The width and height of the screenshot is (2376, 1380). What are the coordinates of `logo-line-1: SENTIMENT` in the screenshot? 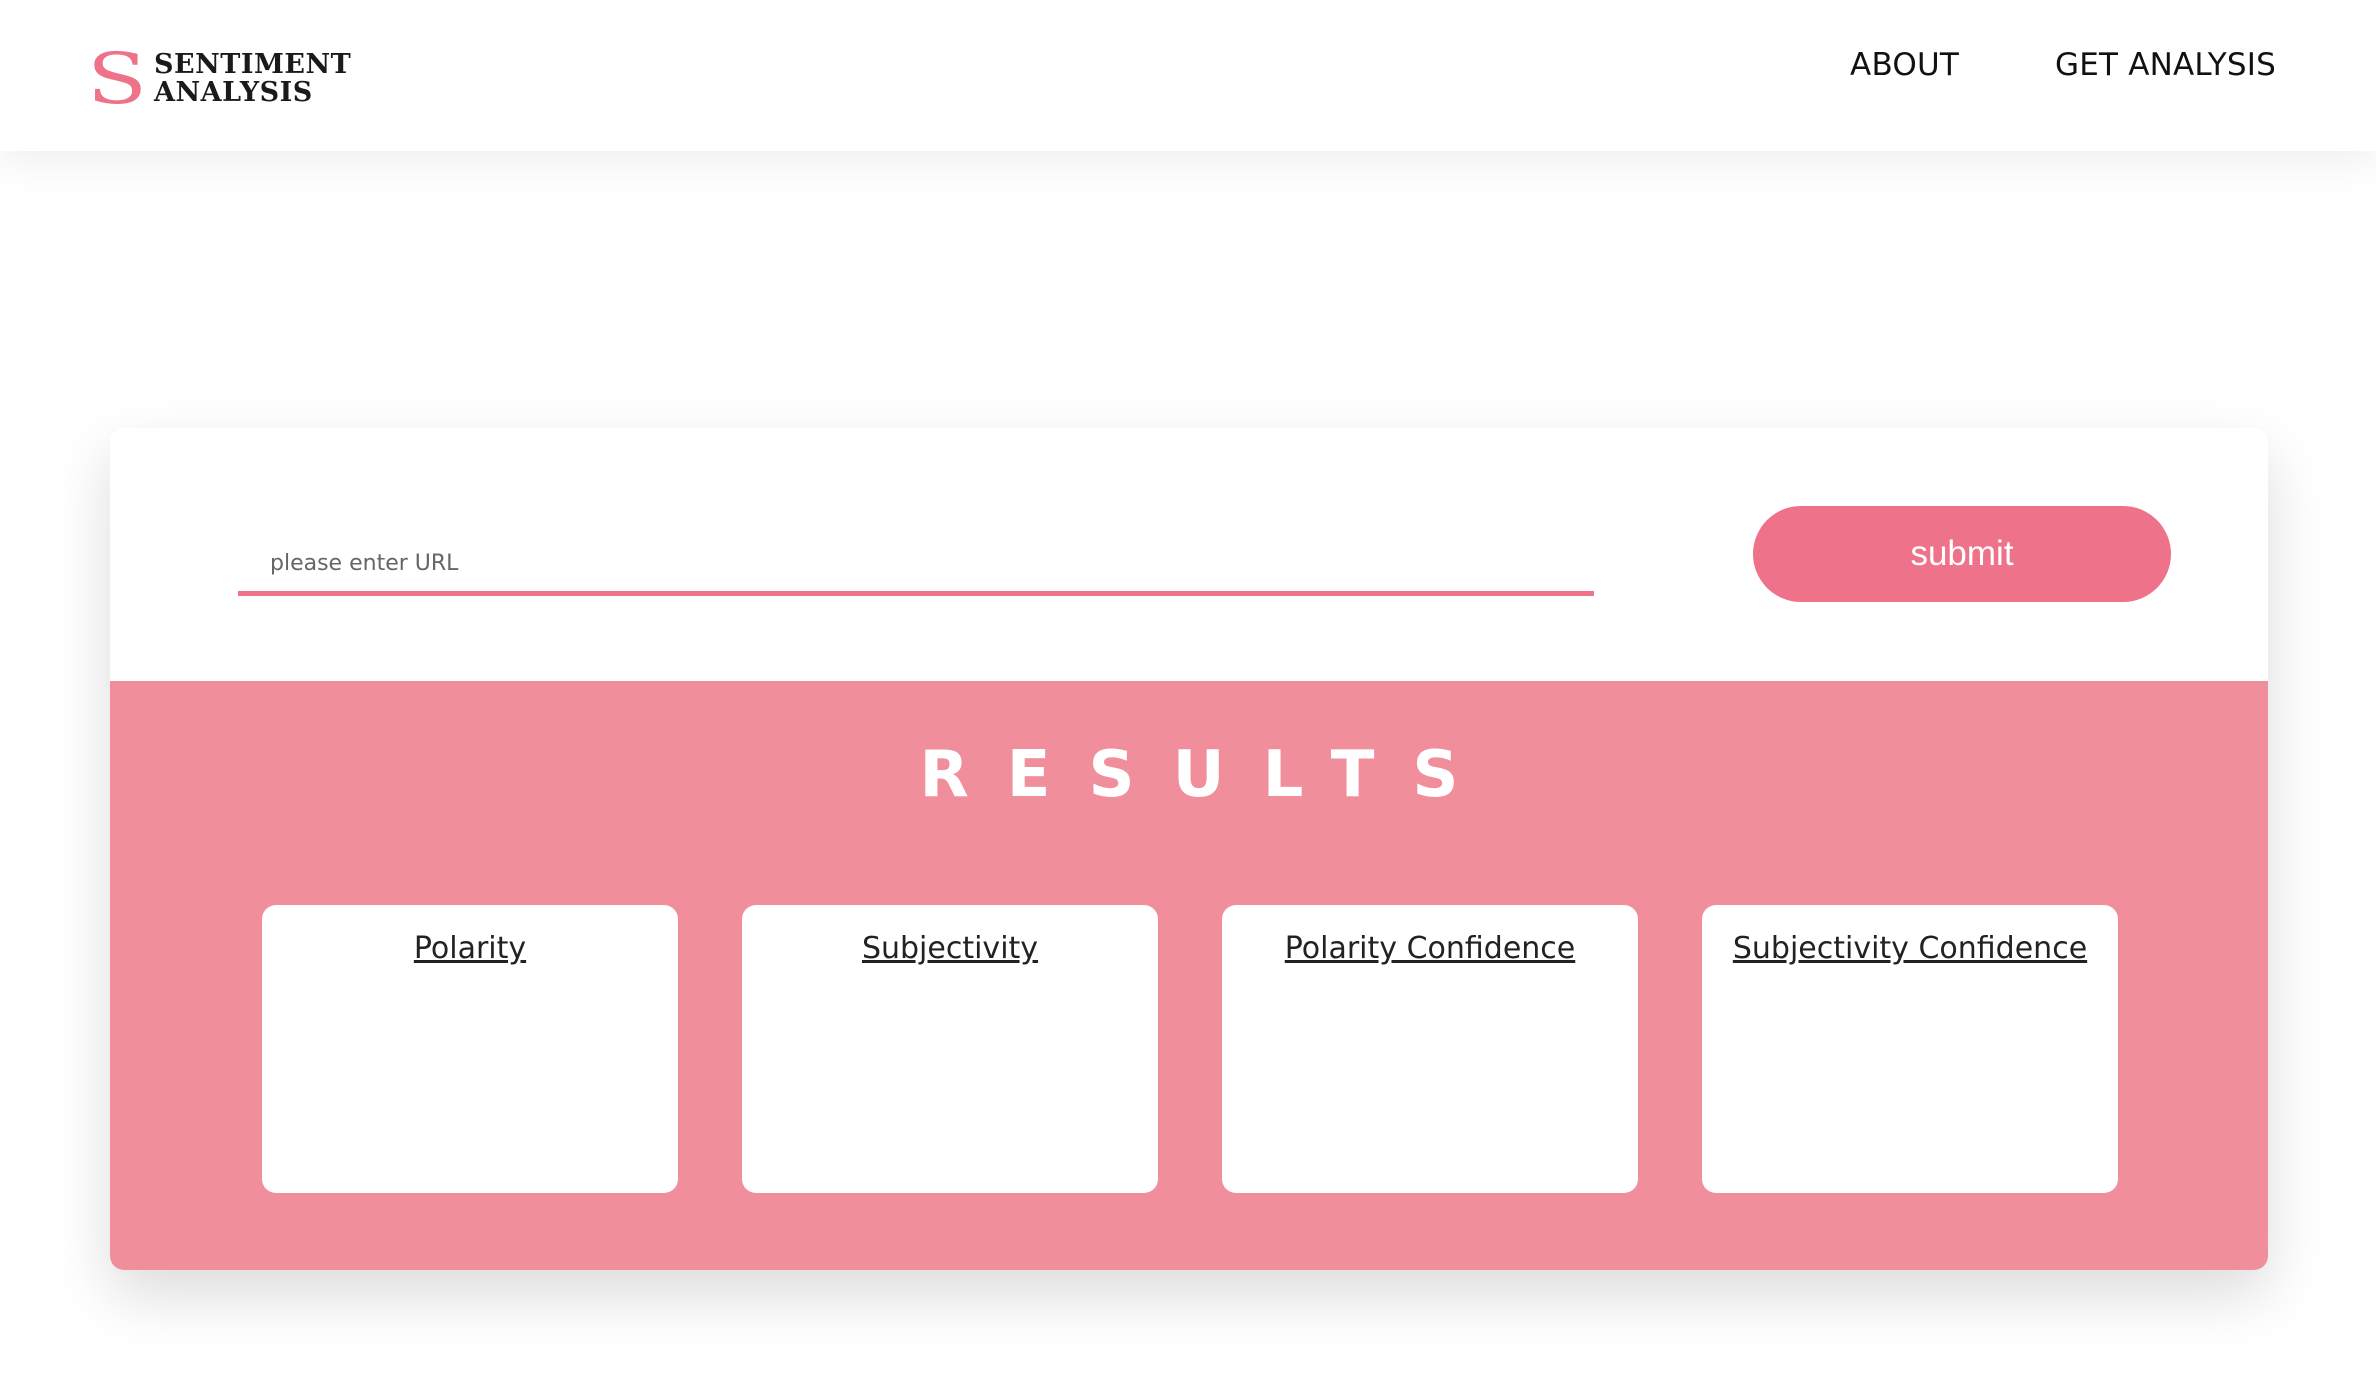 It's located at (253, 64).